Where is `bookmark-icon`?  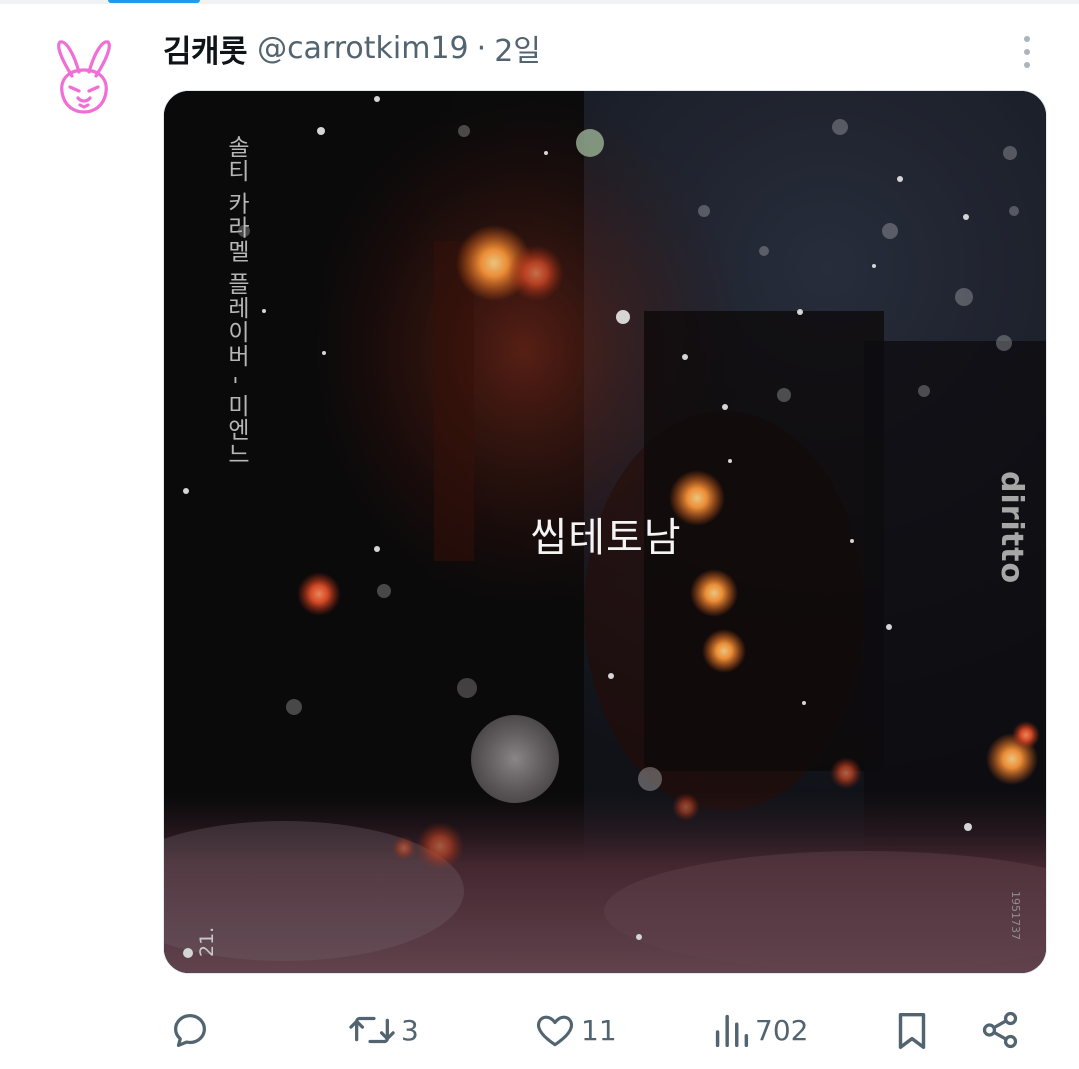 bookmark-icon is located at coordinates (912, 1030).